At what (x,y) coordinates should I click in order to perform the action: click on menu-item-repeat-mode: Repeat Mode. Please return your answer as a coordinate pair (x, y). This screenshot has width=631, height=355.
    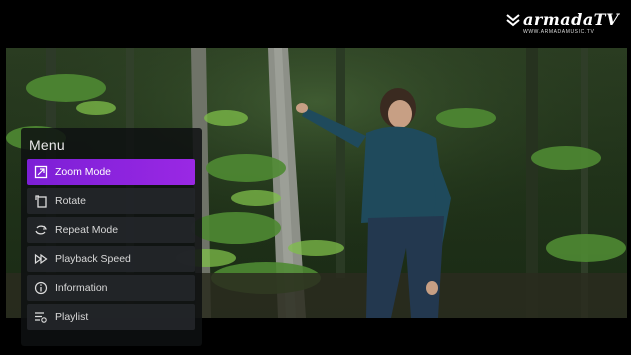
    Looking at the image, I should click on (111, 230).